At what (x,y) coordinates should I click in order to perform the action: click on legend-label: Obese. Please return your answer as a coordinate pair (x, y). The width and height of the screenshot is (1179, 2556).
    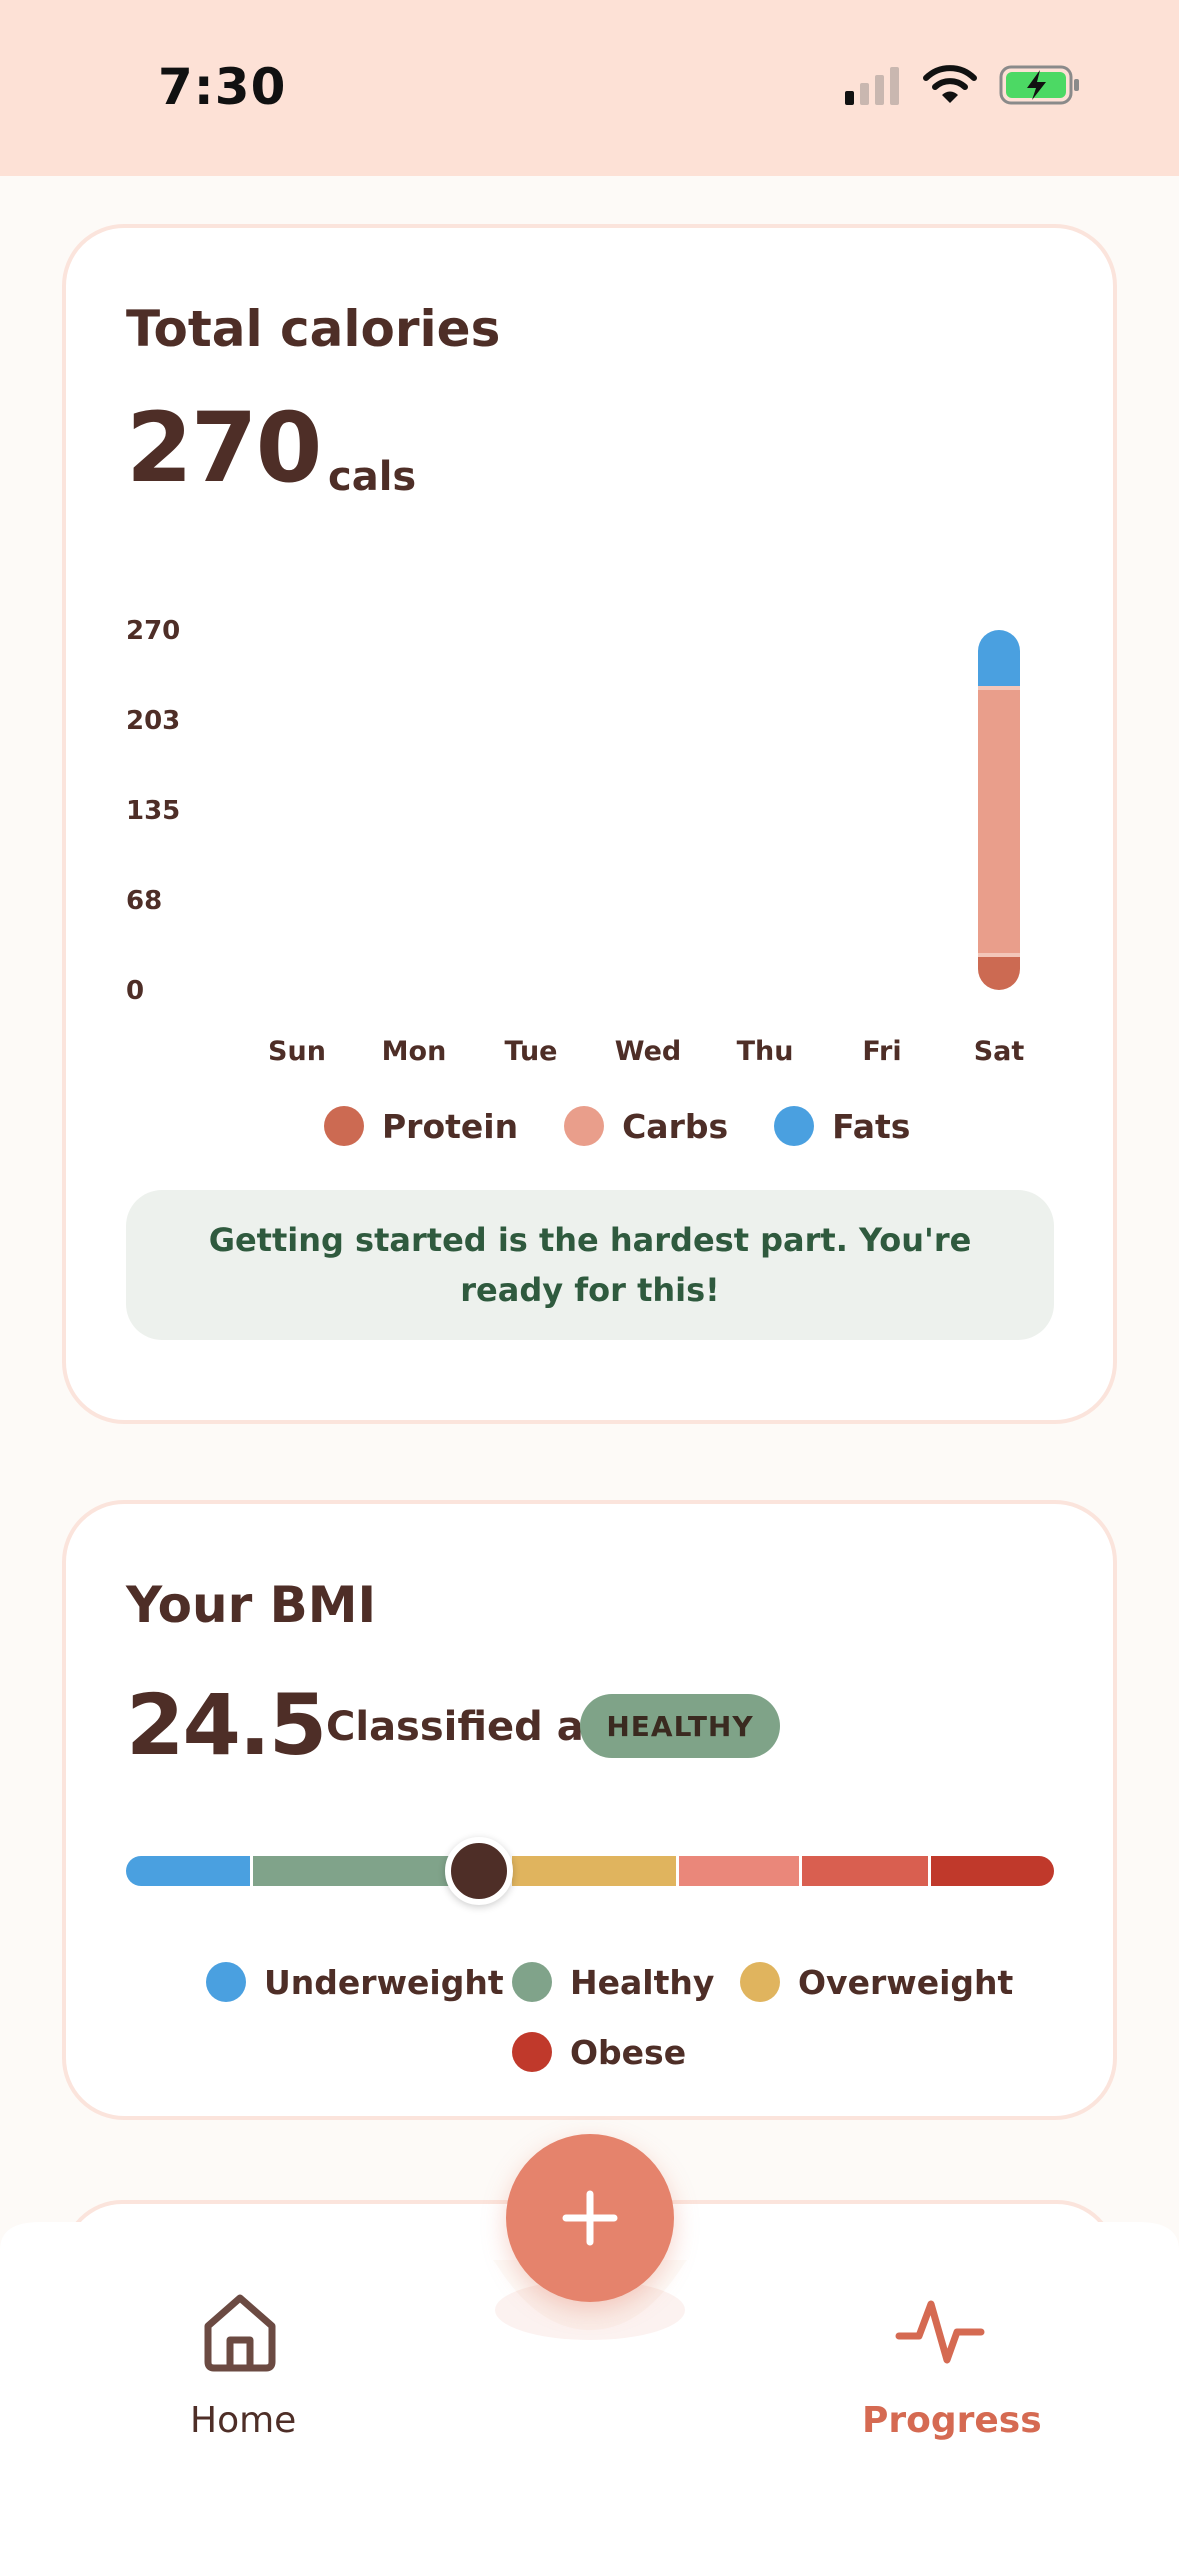
    Looking at the image, I should click on (628, 2052).